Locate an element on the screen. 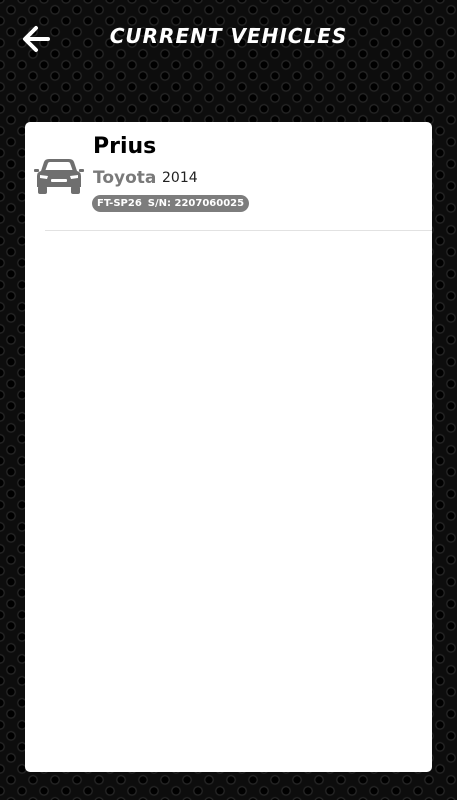  vehicle-list-item: Prius Toyota 2014 FT-SP26 S/N: 2207060025 is located at coordinates (228, 176).